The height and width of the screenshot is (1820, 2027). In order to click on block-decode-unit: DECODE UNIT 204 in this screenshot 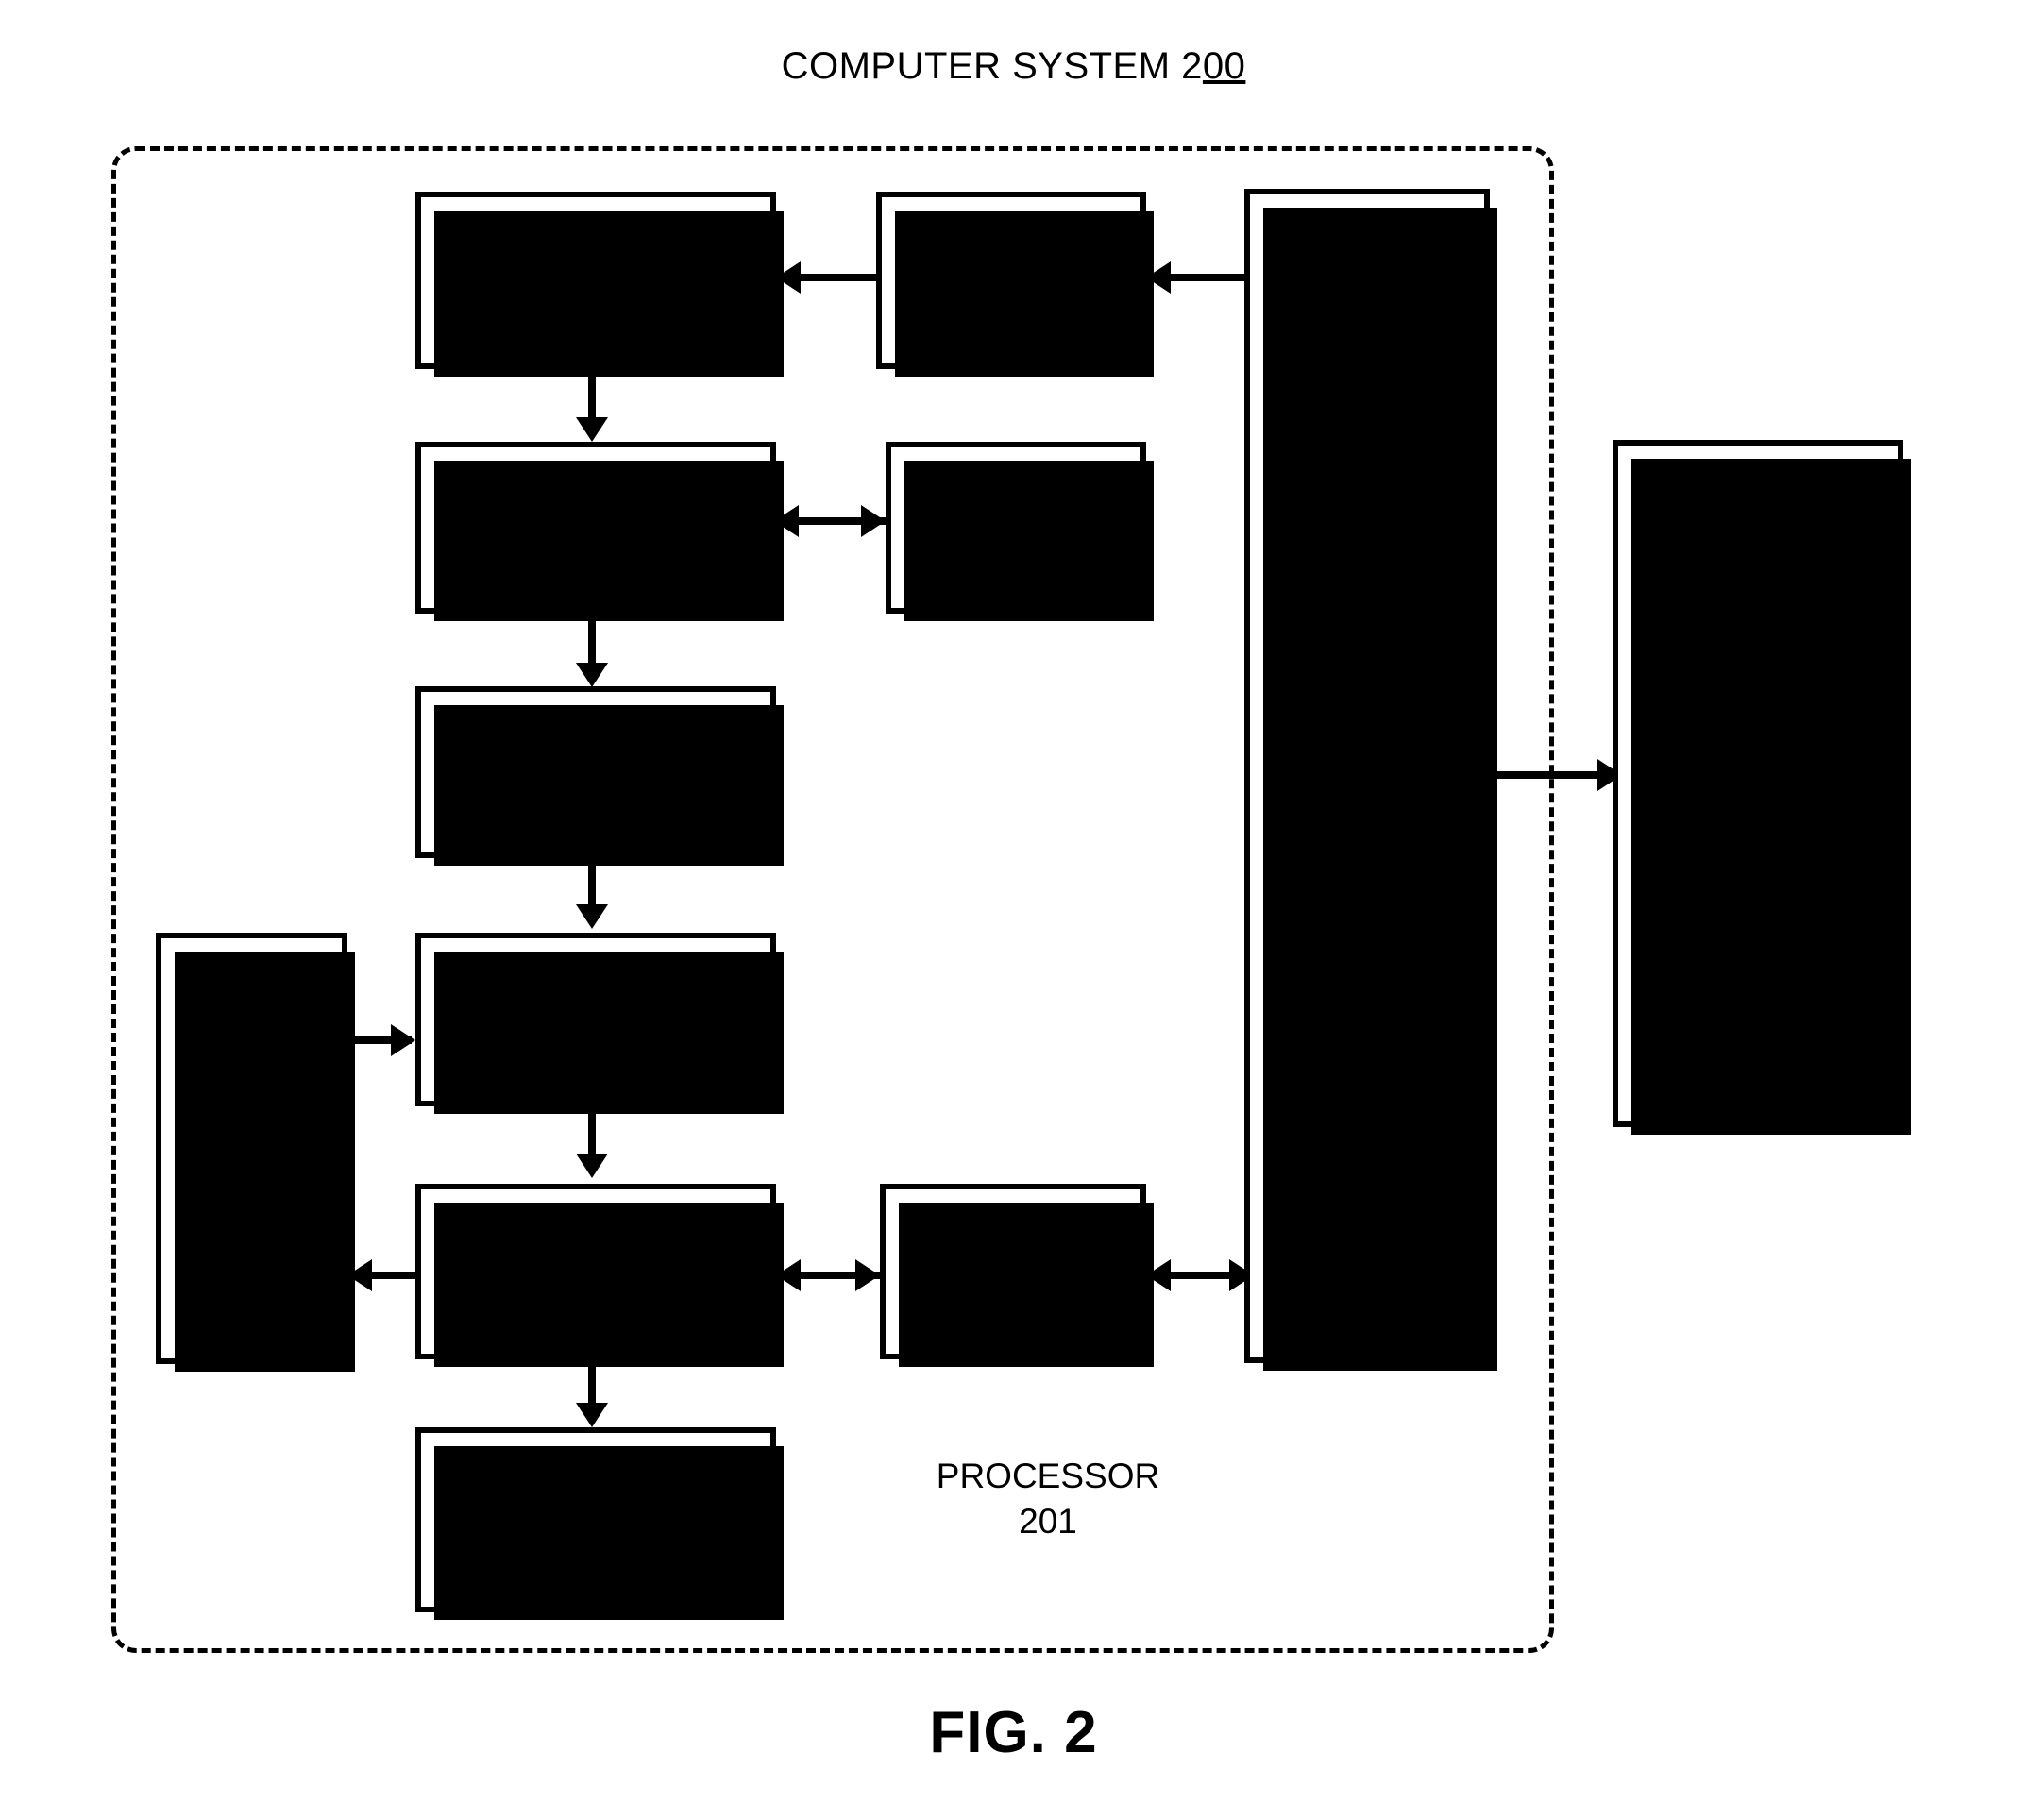, I will do `click(599, 531)`.